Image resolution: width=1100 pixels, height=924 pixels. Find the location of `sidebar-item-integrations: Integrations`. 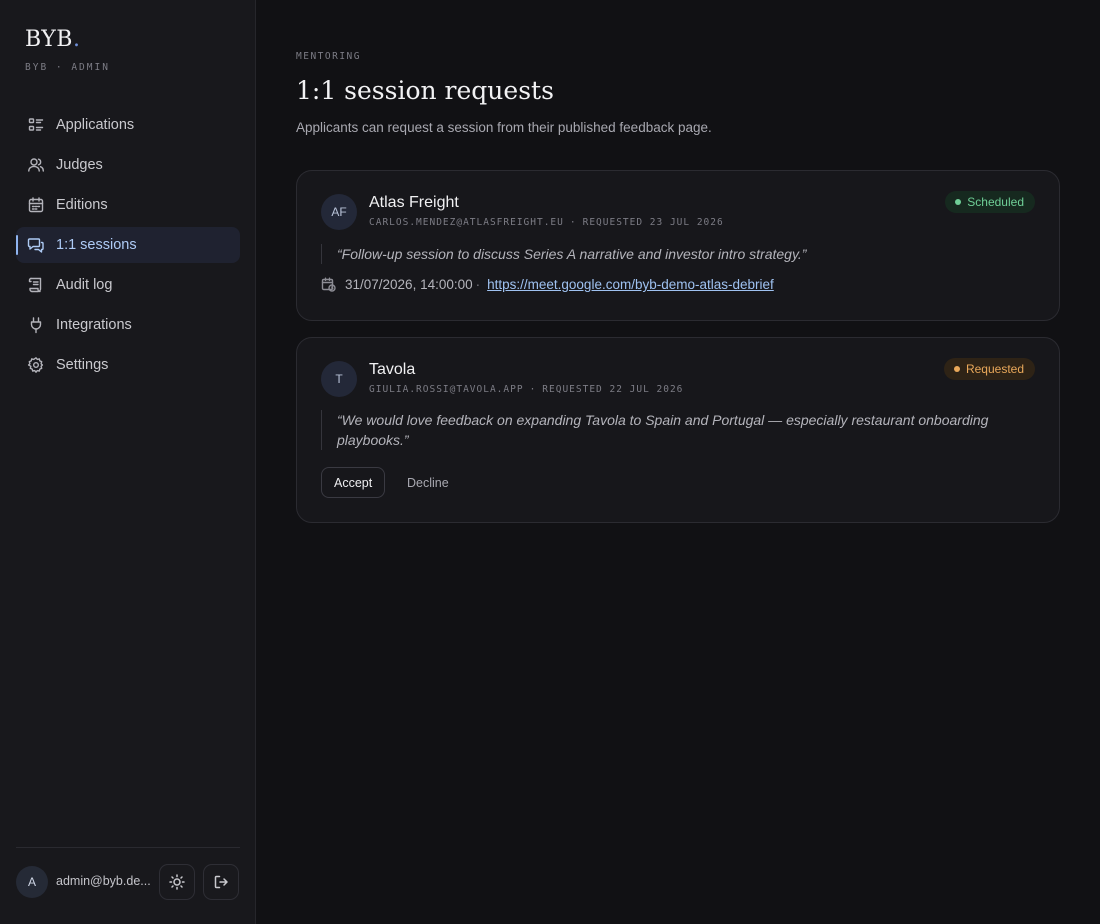

sidebar-item-integrations: Integrations is located at coordinates (128, 325).